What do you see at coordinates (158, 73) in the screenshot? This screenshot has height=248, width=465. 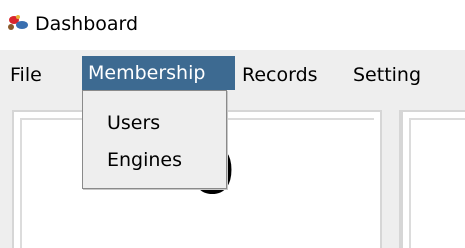 I see `menu-membership: Membership` at bounding box center [158, 73].